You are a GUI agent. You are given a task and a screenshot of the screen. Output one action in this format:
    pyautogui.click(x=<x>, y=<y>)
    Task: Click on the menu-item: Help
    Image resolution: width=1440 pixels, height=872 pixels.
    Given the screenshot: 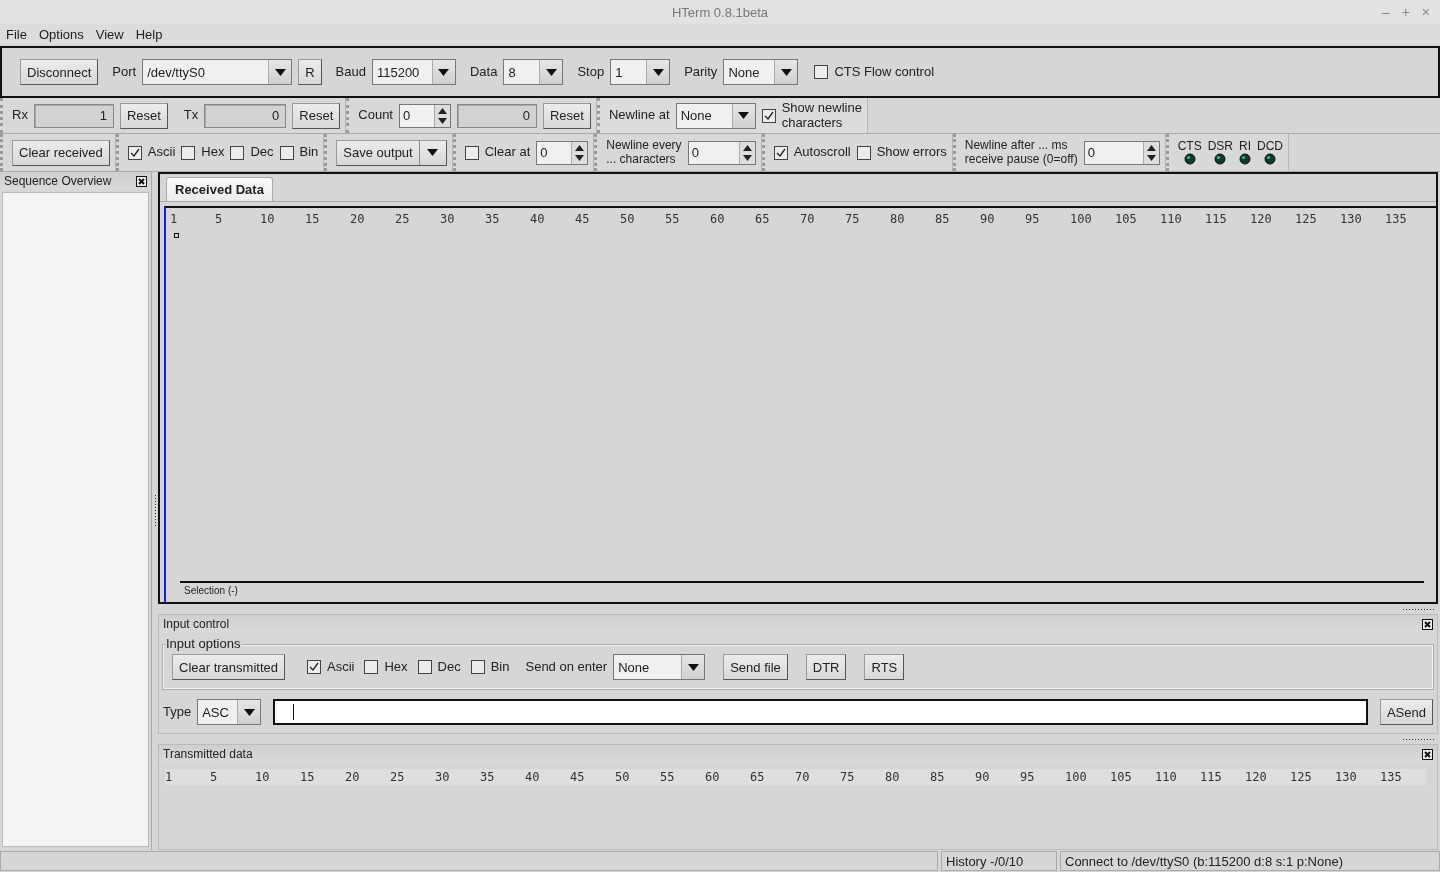 What is the action you would take?
    pyautogui.click(x=149, y=34)
    